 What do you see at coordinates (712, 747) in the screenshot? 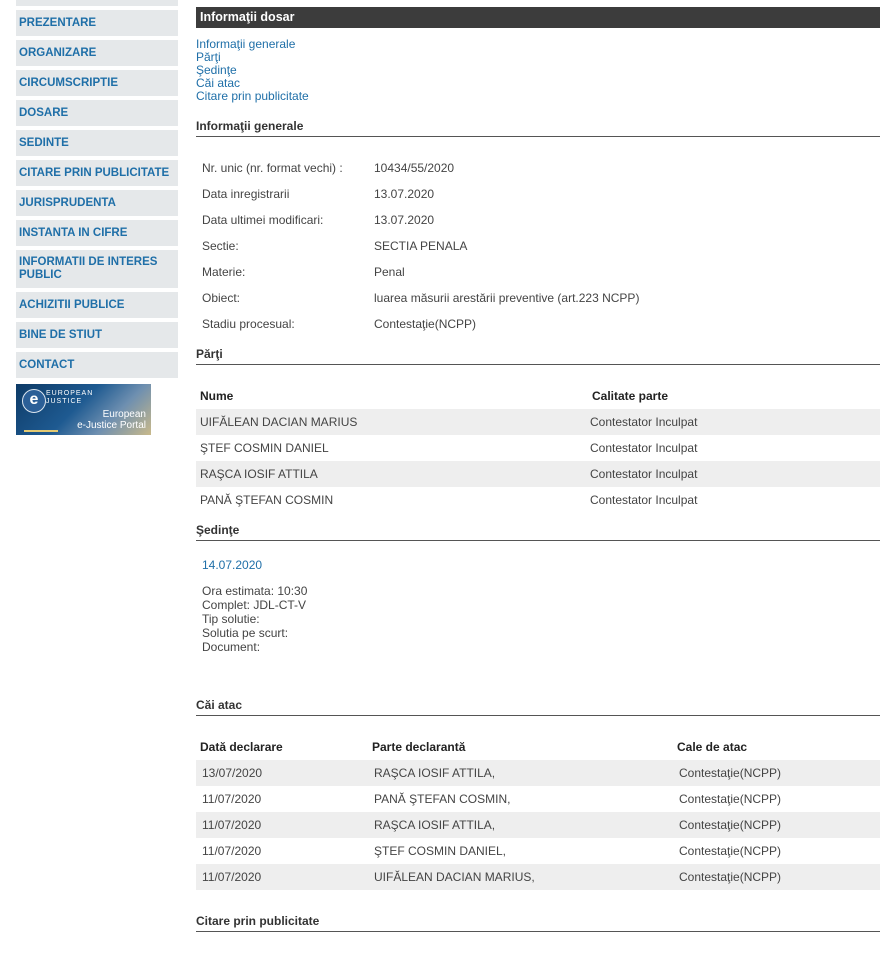
I see `column-header-cale-atac: Cale de atac` at bounding box center [712, 747].